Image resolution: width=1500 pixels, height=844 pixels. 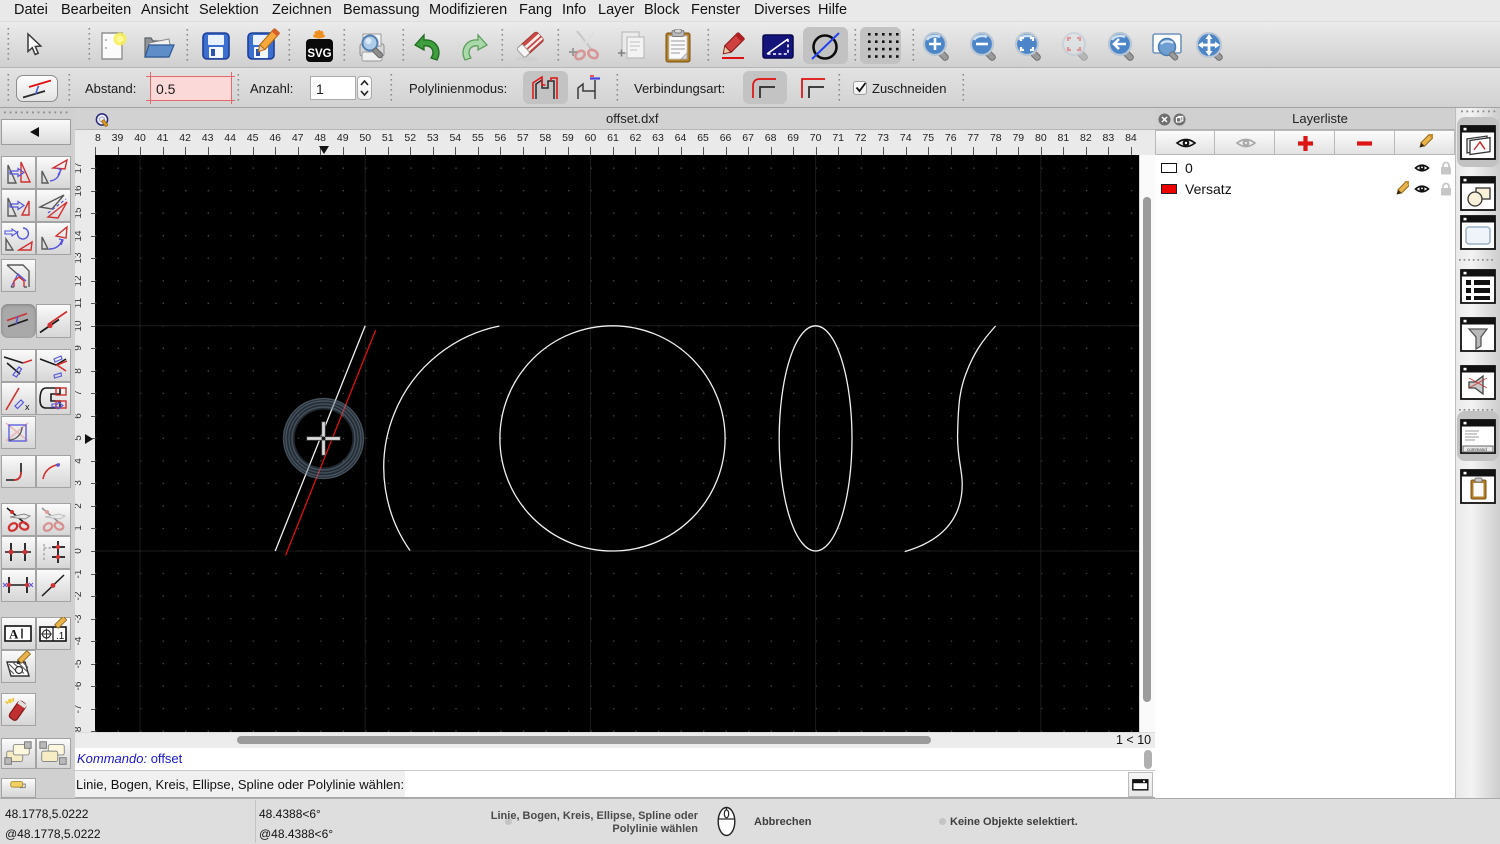 I want to click on svg-text: command, so click(x=1477, y=449).